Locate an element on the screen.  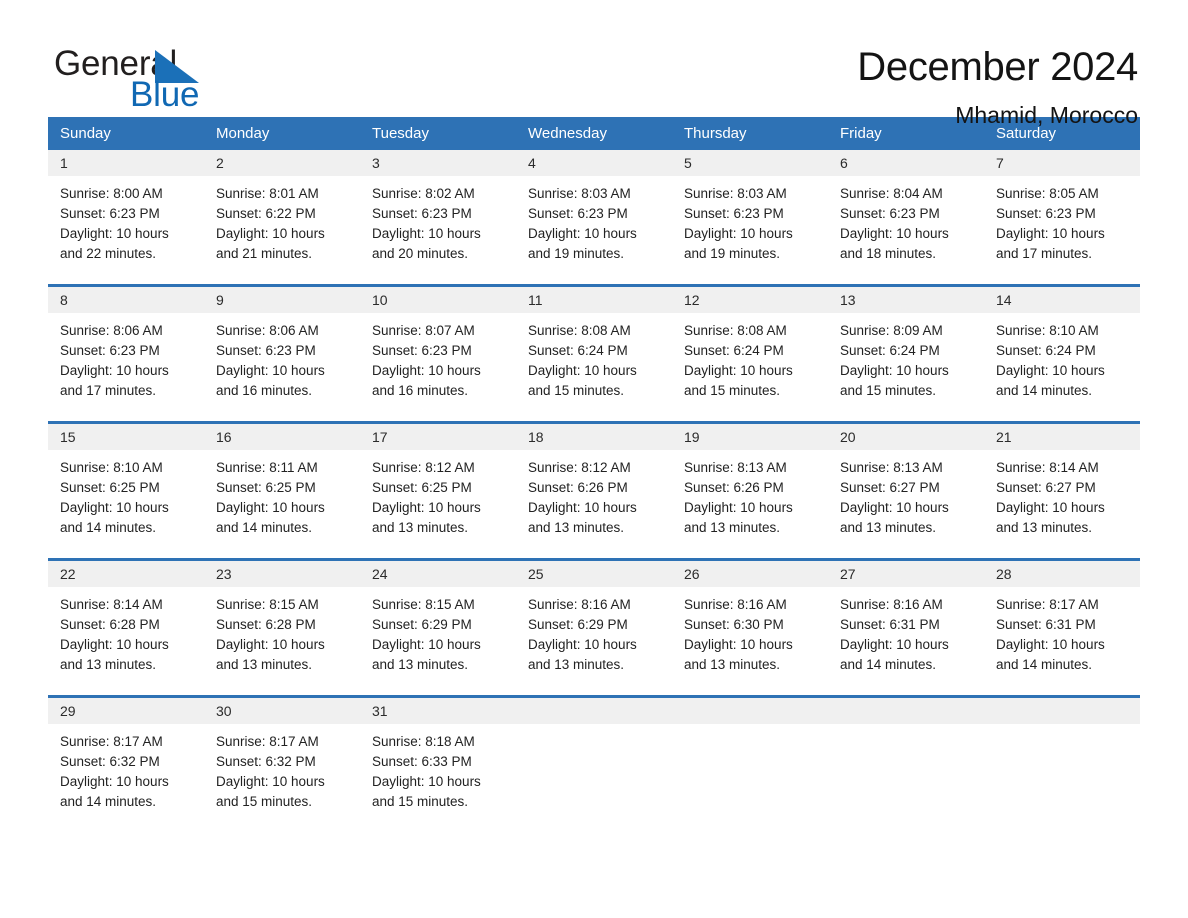
day-number-10: 10 is located at coordinates (438, 300).